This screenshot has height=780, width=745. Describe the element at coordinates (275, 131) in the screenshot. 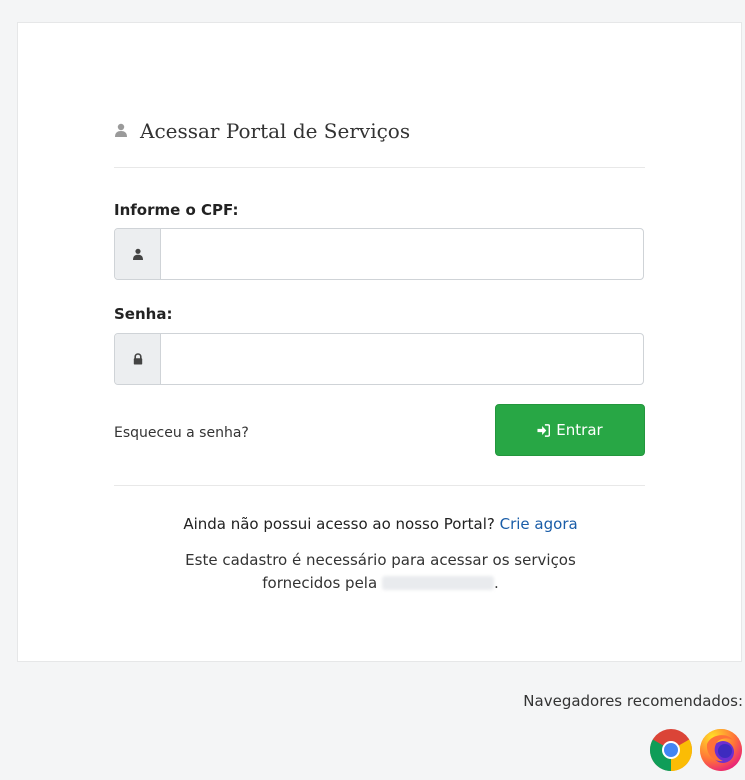

I see `page-title: Acessar Portal de Serviços` at that location.